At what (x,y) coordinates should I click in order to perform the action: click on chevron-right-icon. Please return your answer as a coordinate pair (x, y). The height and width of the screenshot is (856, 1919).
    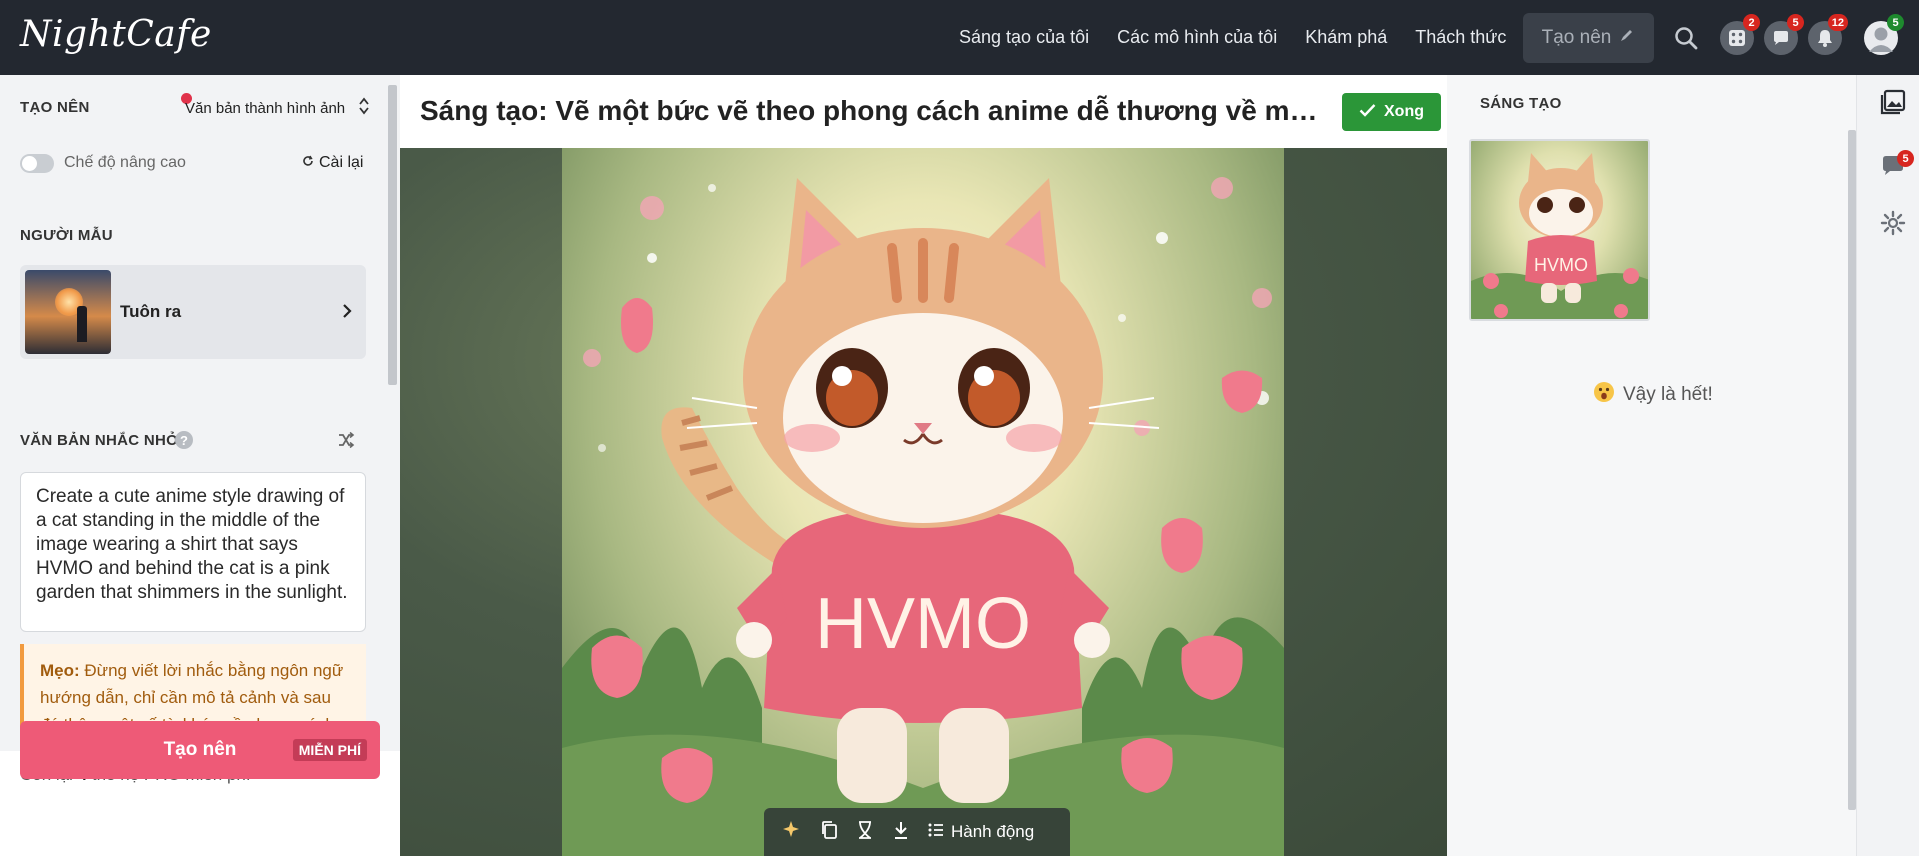
    Looking at the image, I should click on (347, 313).